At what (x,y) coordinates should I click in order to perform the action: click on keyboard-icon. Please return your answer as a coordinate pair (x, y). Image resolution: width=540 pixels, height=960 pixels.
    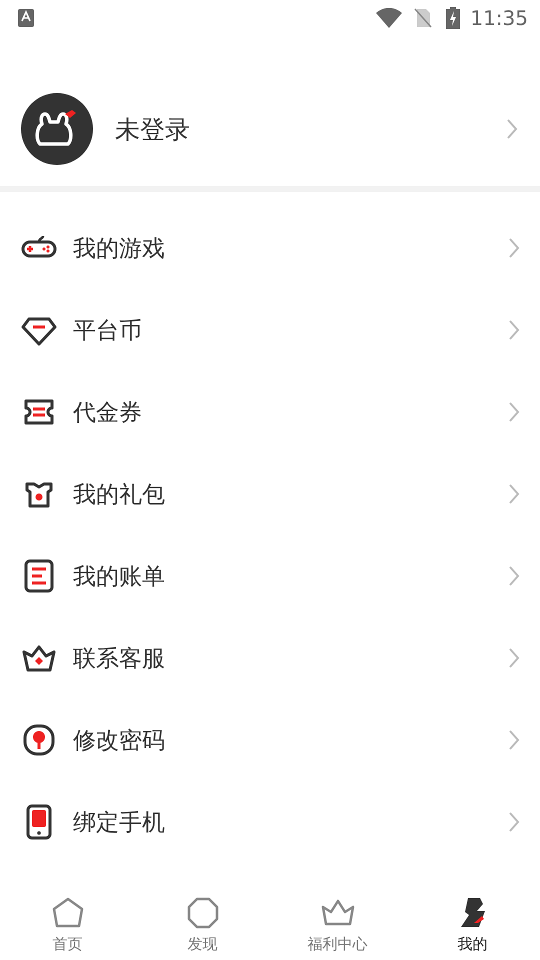
    Looking at the image, I should click on (26, 18).